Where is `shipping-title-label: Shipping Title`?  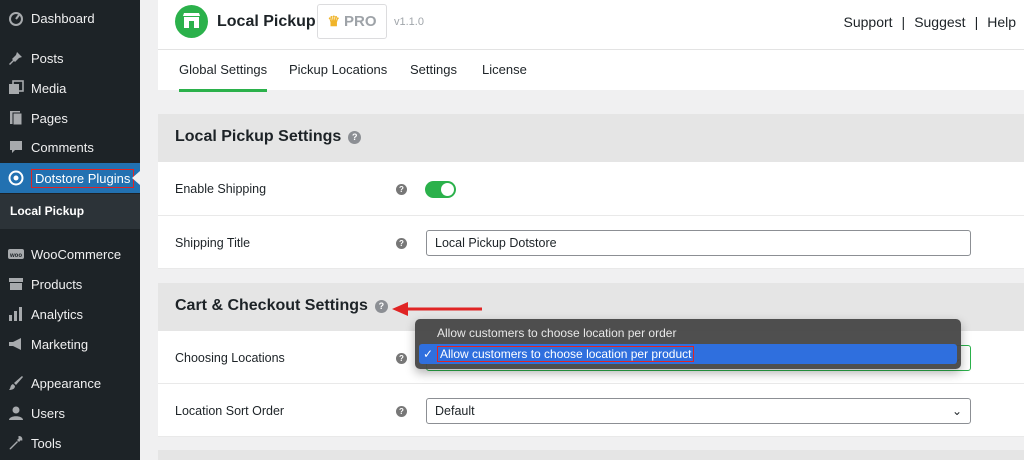
shipping-title-label: Shipping Title is located at coordinates (213, 243).